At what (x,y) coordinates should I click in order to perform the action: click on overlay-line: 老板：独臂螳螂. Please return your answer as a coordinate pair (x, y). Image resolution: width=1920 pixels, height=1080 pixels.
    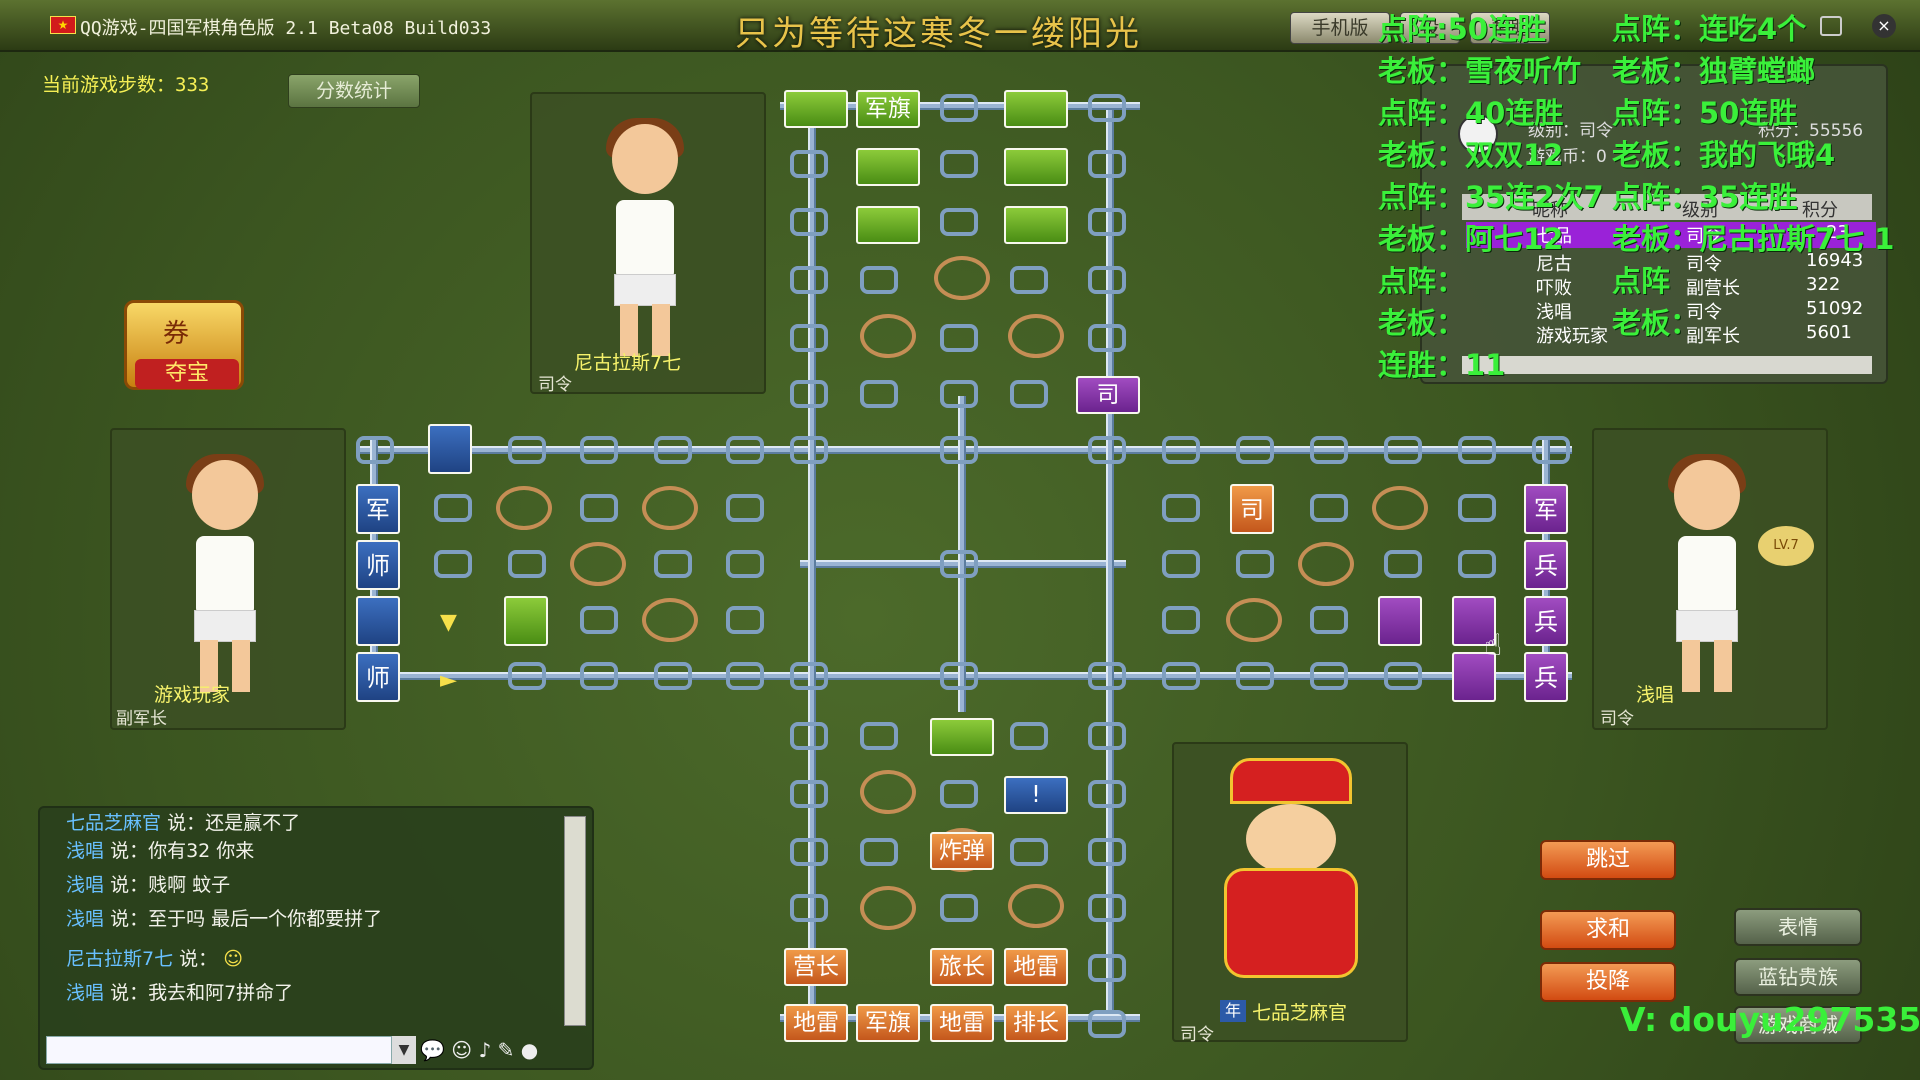
    Looking at the image, I should click on (1714, 71).